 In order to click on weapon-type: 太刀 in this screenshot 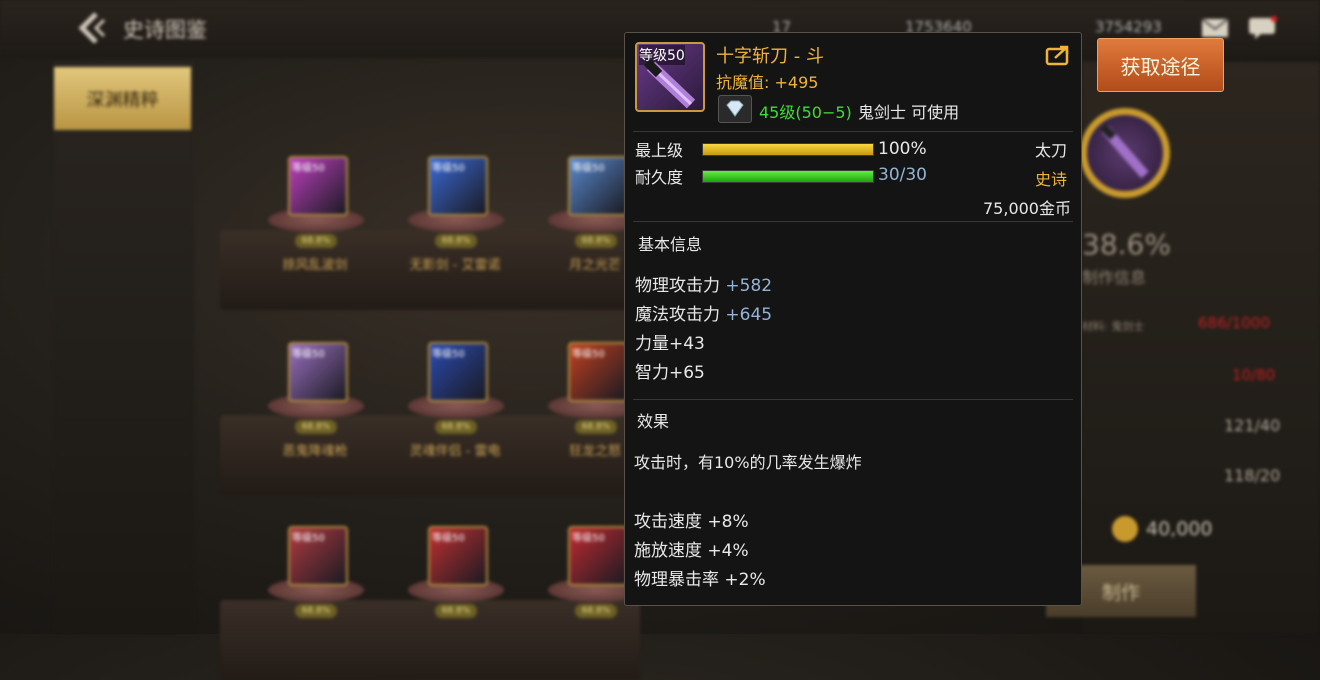, I will do `click(1051, 150)`.